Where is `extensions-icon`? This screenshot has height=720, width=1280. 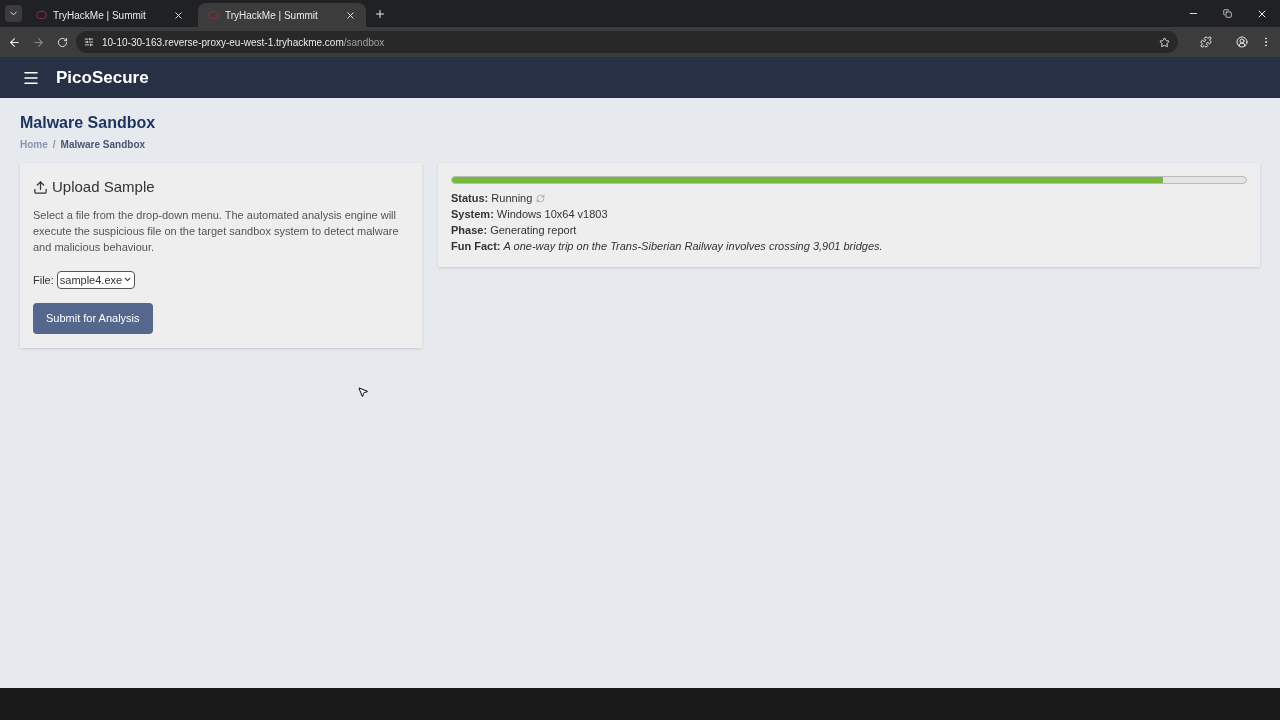
extensions-icon is located at coordinates (1206, 42).